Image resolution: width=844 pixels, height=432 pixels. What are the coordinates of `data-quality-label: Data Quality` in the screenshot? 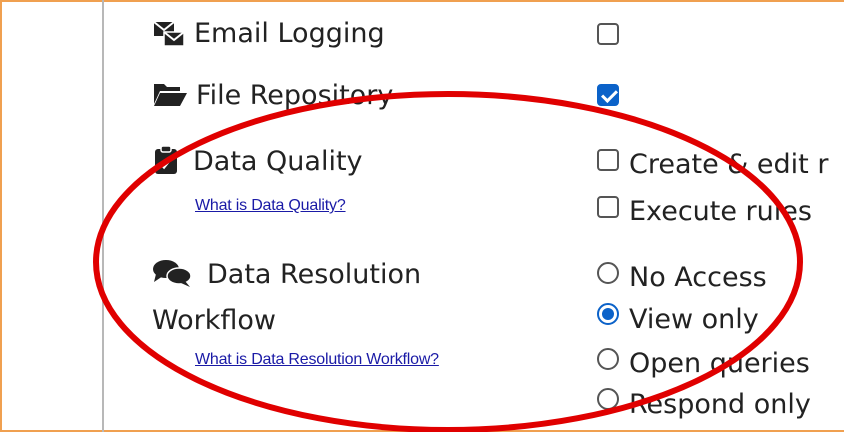 It's located at (278, 161).